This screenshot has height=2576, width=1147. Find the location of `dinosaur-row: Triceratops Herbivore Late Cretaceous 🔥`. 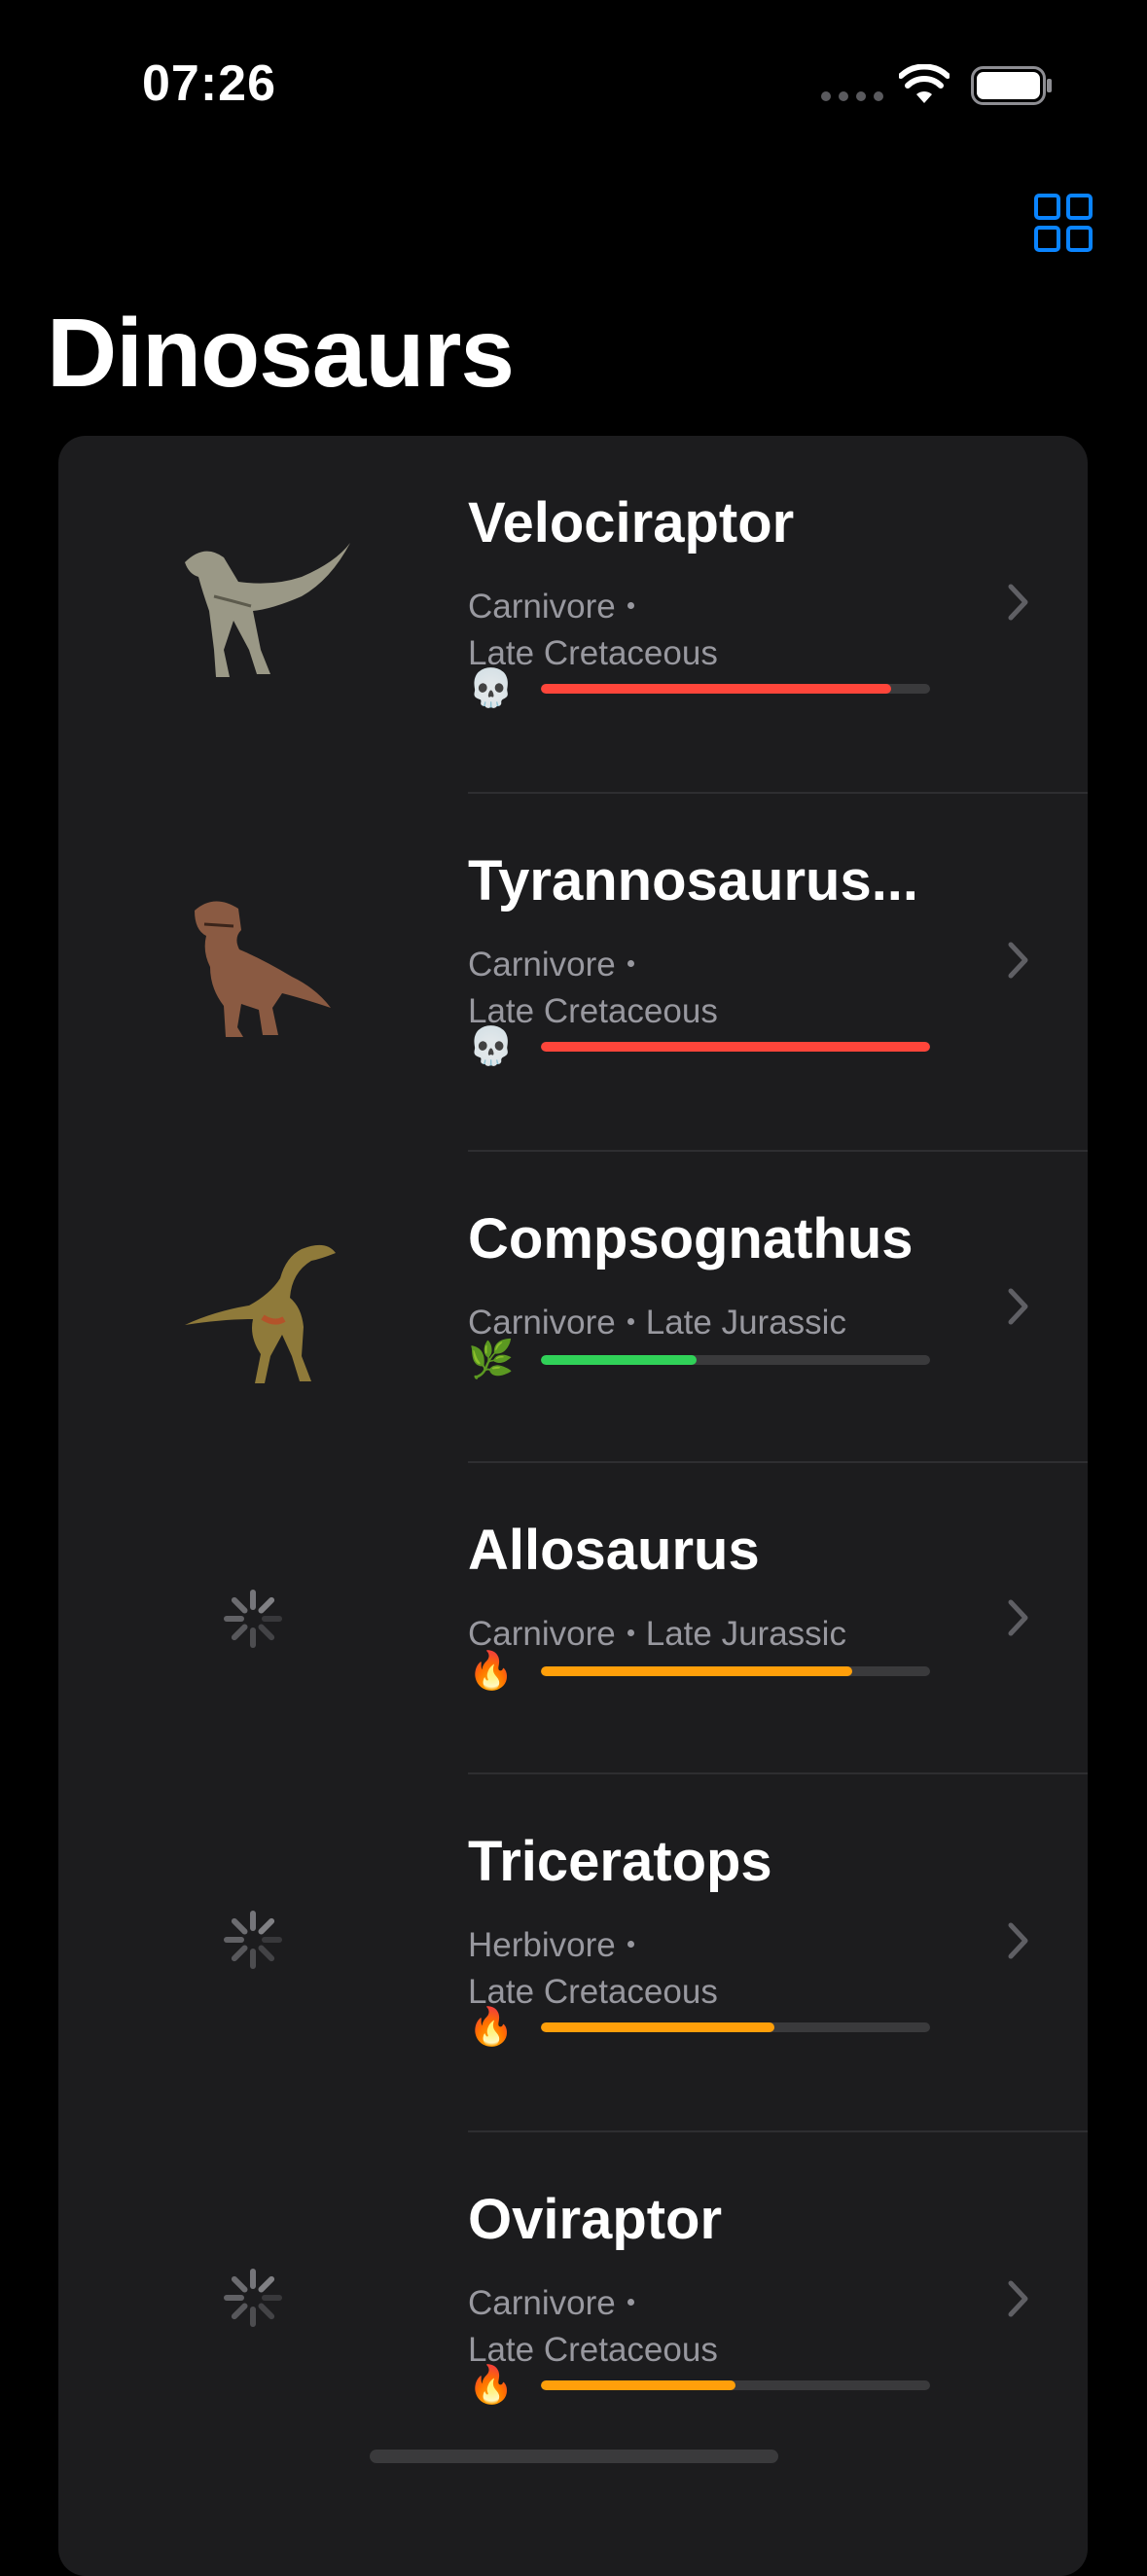

dinosaur-row: Triceratops Herbivore Late Cretaceous 🔥 is located at coordinates (573, 1953).